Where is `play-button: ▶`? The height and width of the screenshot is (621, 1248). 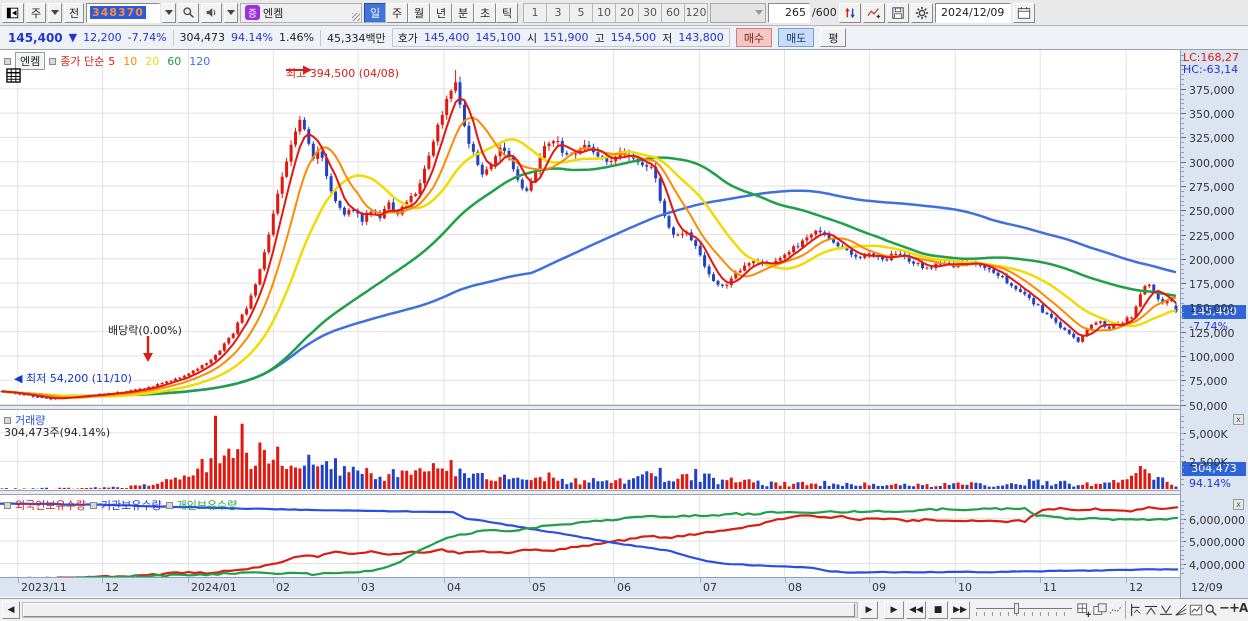
play-button: ▶ is located at coordinates (894, 610).